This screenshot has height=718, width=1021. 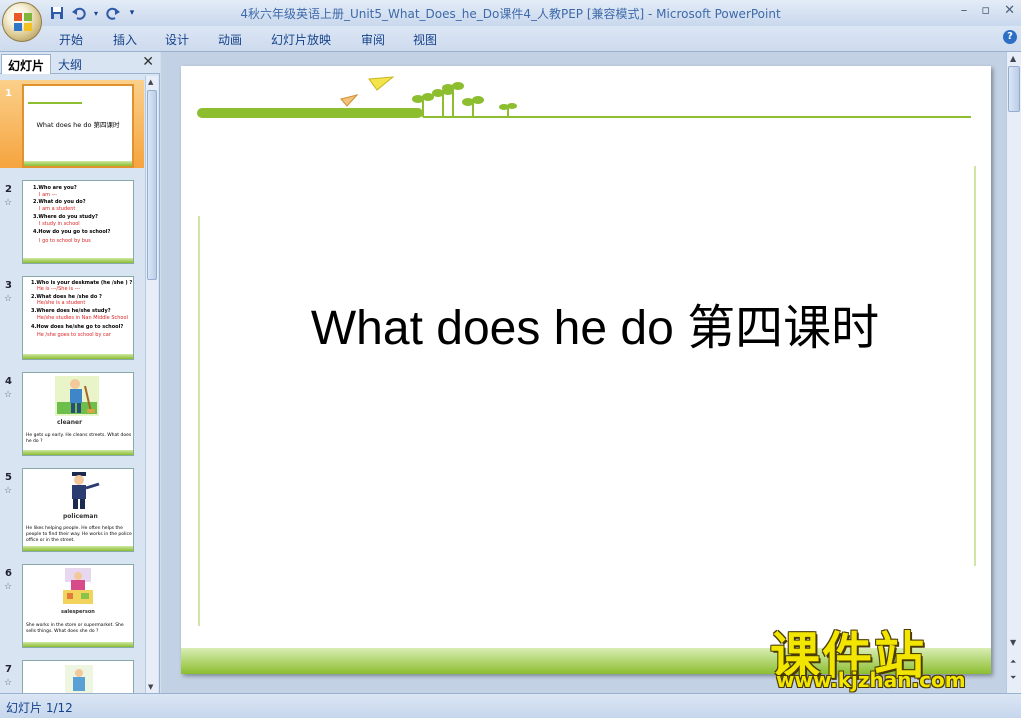 What do you see at coordinates (78, 586) in the screenshot?
I see `salesperson-picture` at bounding box center [78, 586].